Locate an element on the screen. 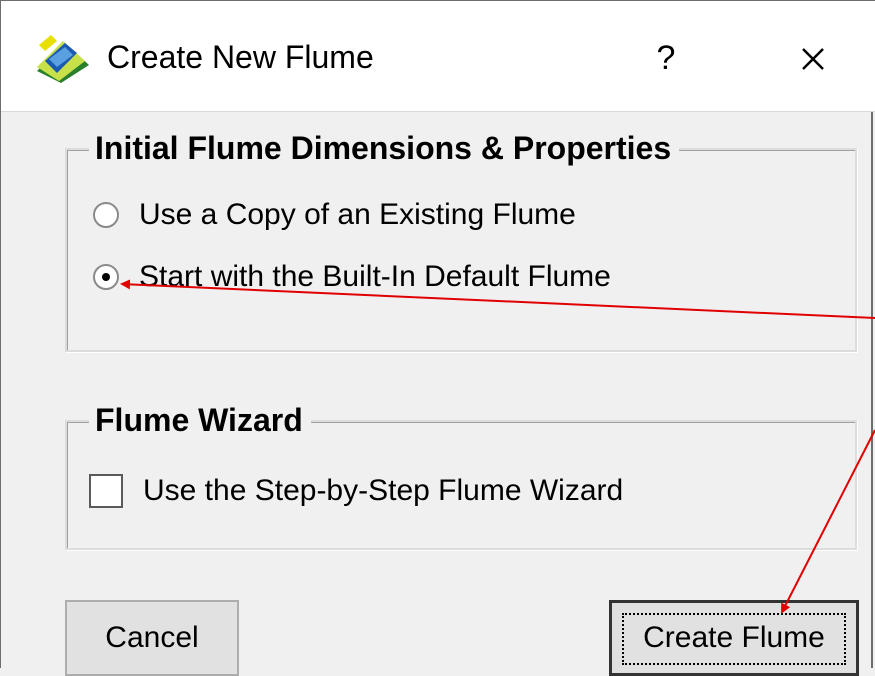 The image size is (875, 676). builtin-default-flume-option: Start with the Built-In Default Flume is located at coordinates (352, 277).